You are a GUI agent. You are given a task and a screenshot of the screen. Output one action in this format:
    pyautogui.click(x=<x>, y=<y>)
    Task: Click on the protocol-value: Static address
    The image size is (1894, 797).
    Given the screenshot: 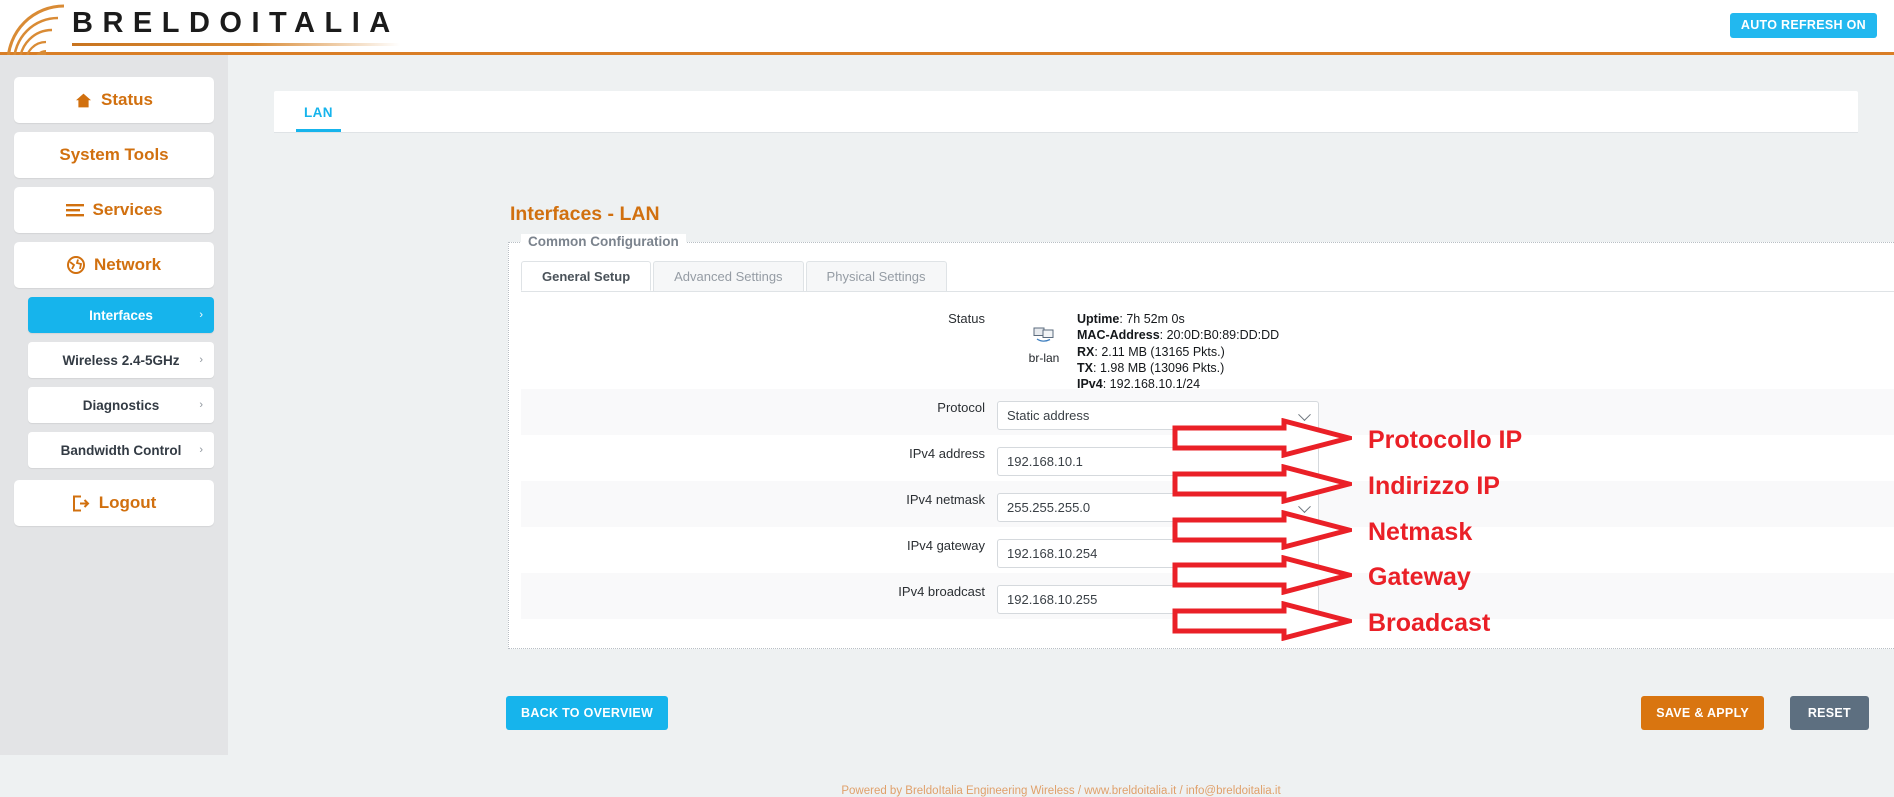 What is the action you would take?
    pyautogui.click(x=1048, y=415)
    